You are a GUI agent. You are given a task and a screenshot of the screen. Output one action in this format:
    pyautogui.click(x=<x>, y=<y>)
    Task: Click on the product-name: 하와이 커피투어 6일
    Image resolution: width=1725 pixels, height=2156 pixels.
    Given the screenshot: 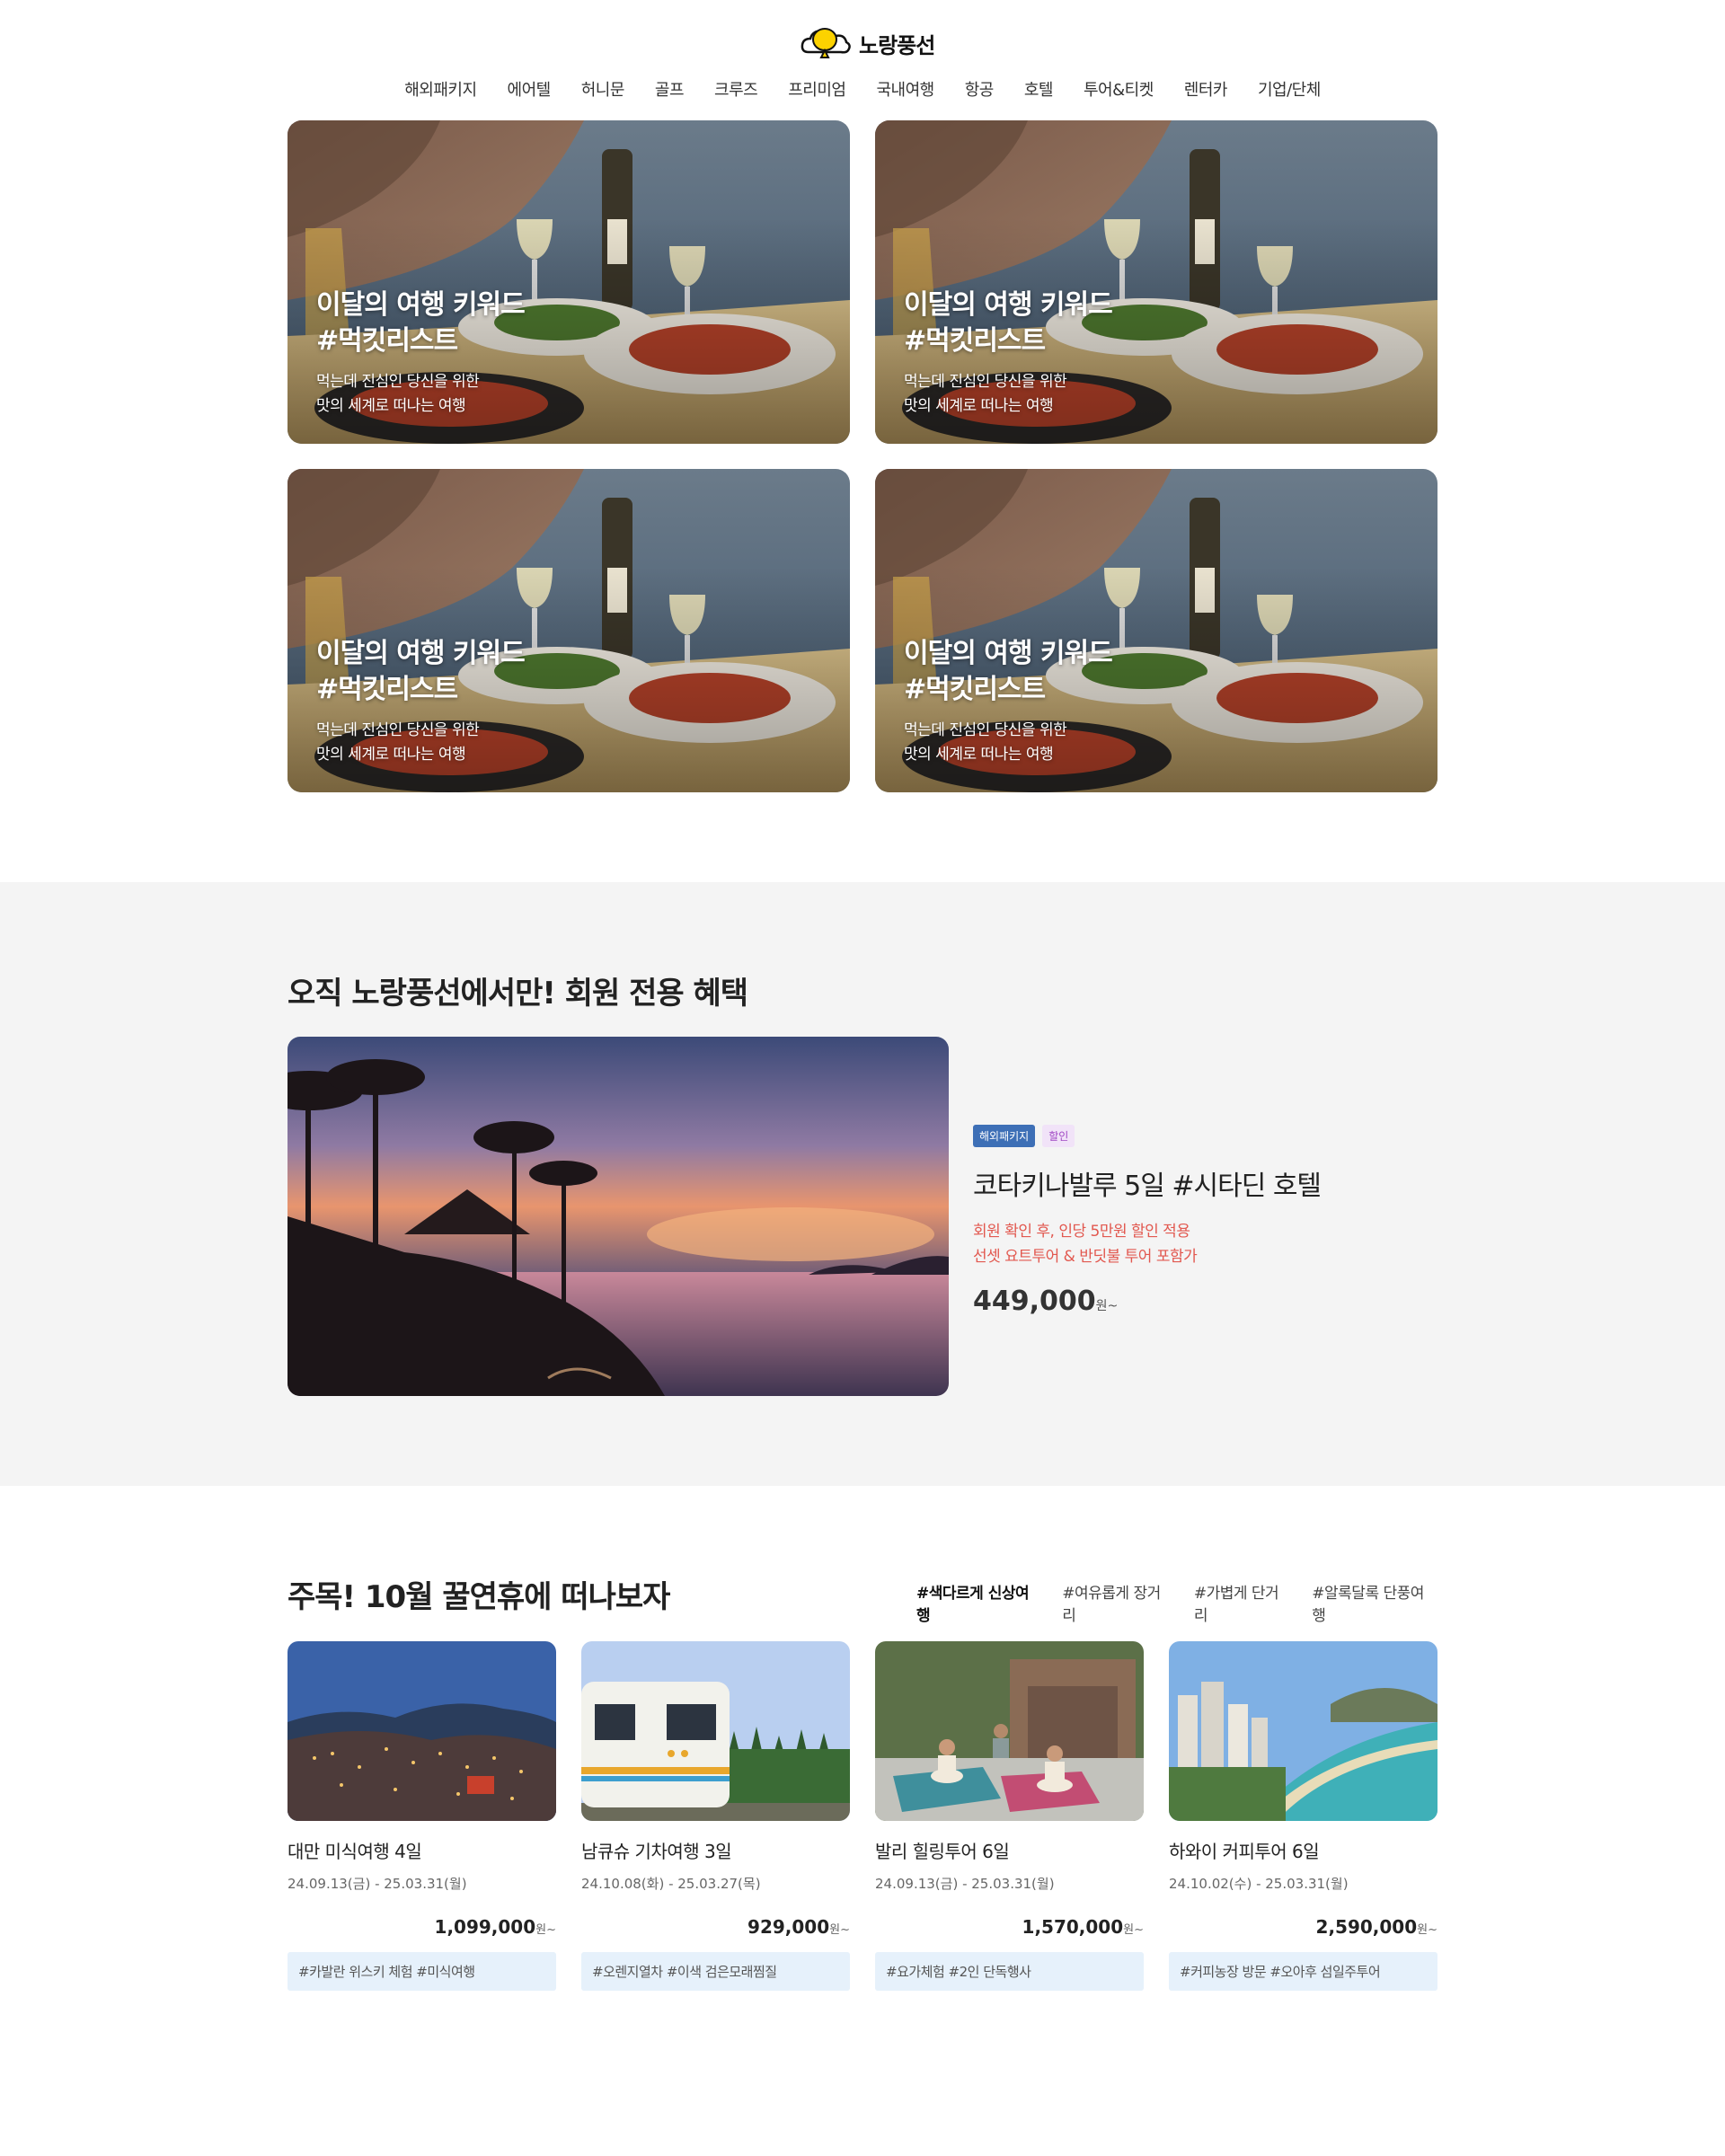 What is the action you would take?
    pyautogui.click(x=1244, y=1851)
    